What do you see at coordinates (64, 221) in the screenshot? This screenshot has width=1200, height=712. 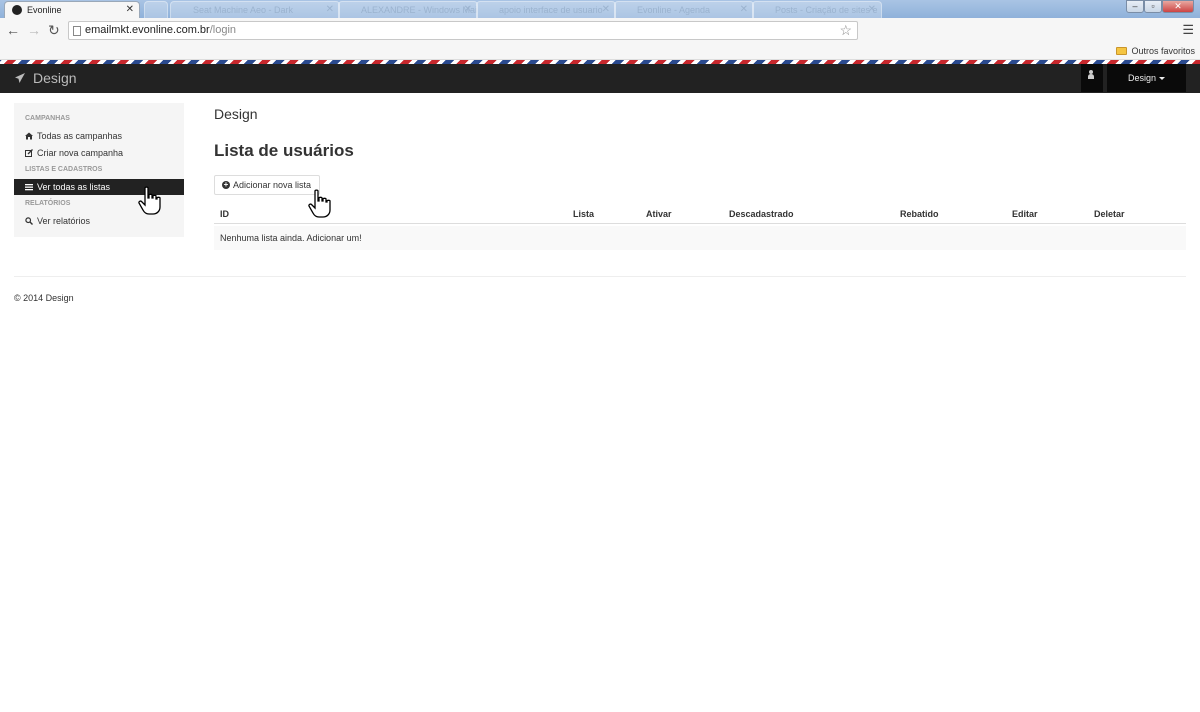 I see `sidebar-item-label: Ver relatórios` at bounding box center [64, 221].